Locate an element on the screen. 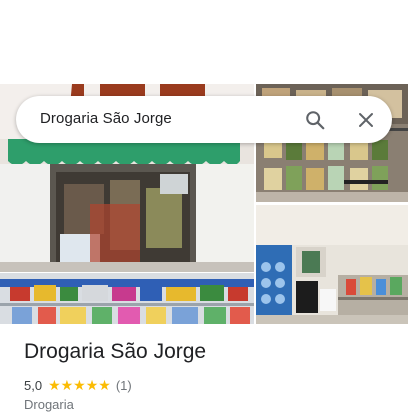 This screenshot has width=408, height=412. search-box: Drogaria São Jorge is located at coordinates (204, 119).